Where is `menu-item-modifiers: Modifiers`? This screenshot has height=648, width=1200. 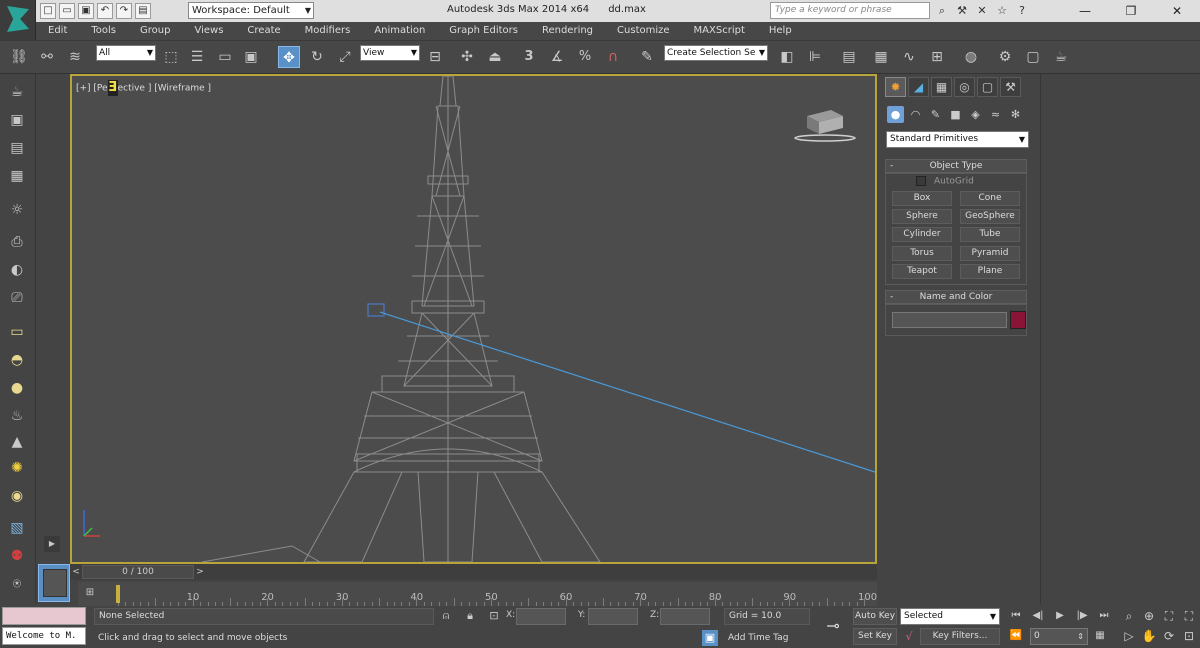
menu-item-modifiers: Modifiers is located at coordinates (328, 31).